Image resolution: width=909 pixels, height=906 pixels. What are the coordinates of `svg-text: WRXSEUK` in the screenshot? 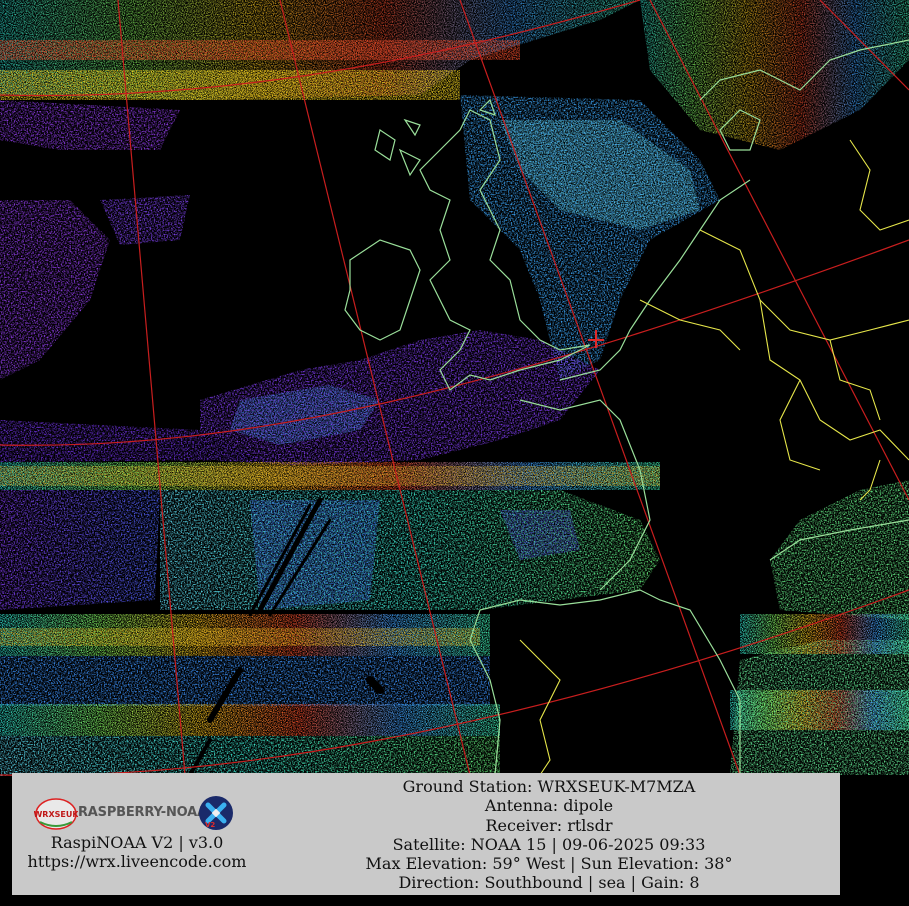 It's located at (56, 814).